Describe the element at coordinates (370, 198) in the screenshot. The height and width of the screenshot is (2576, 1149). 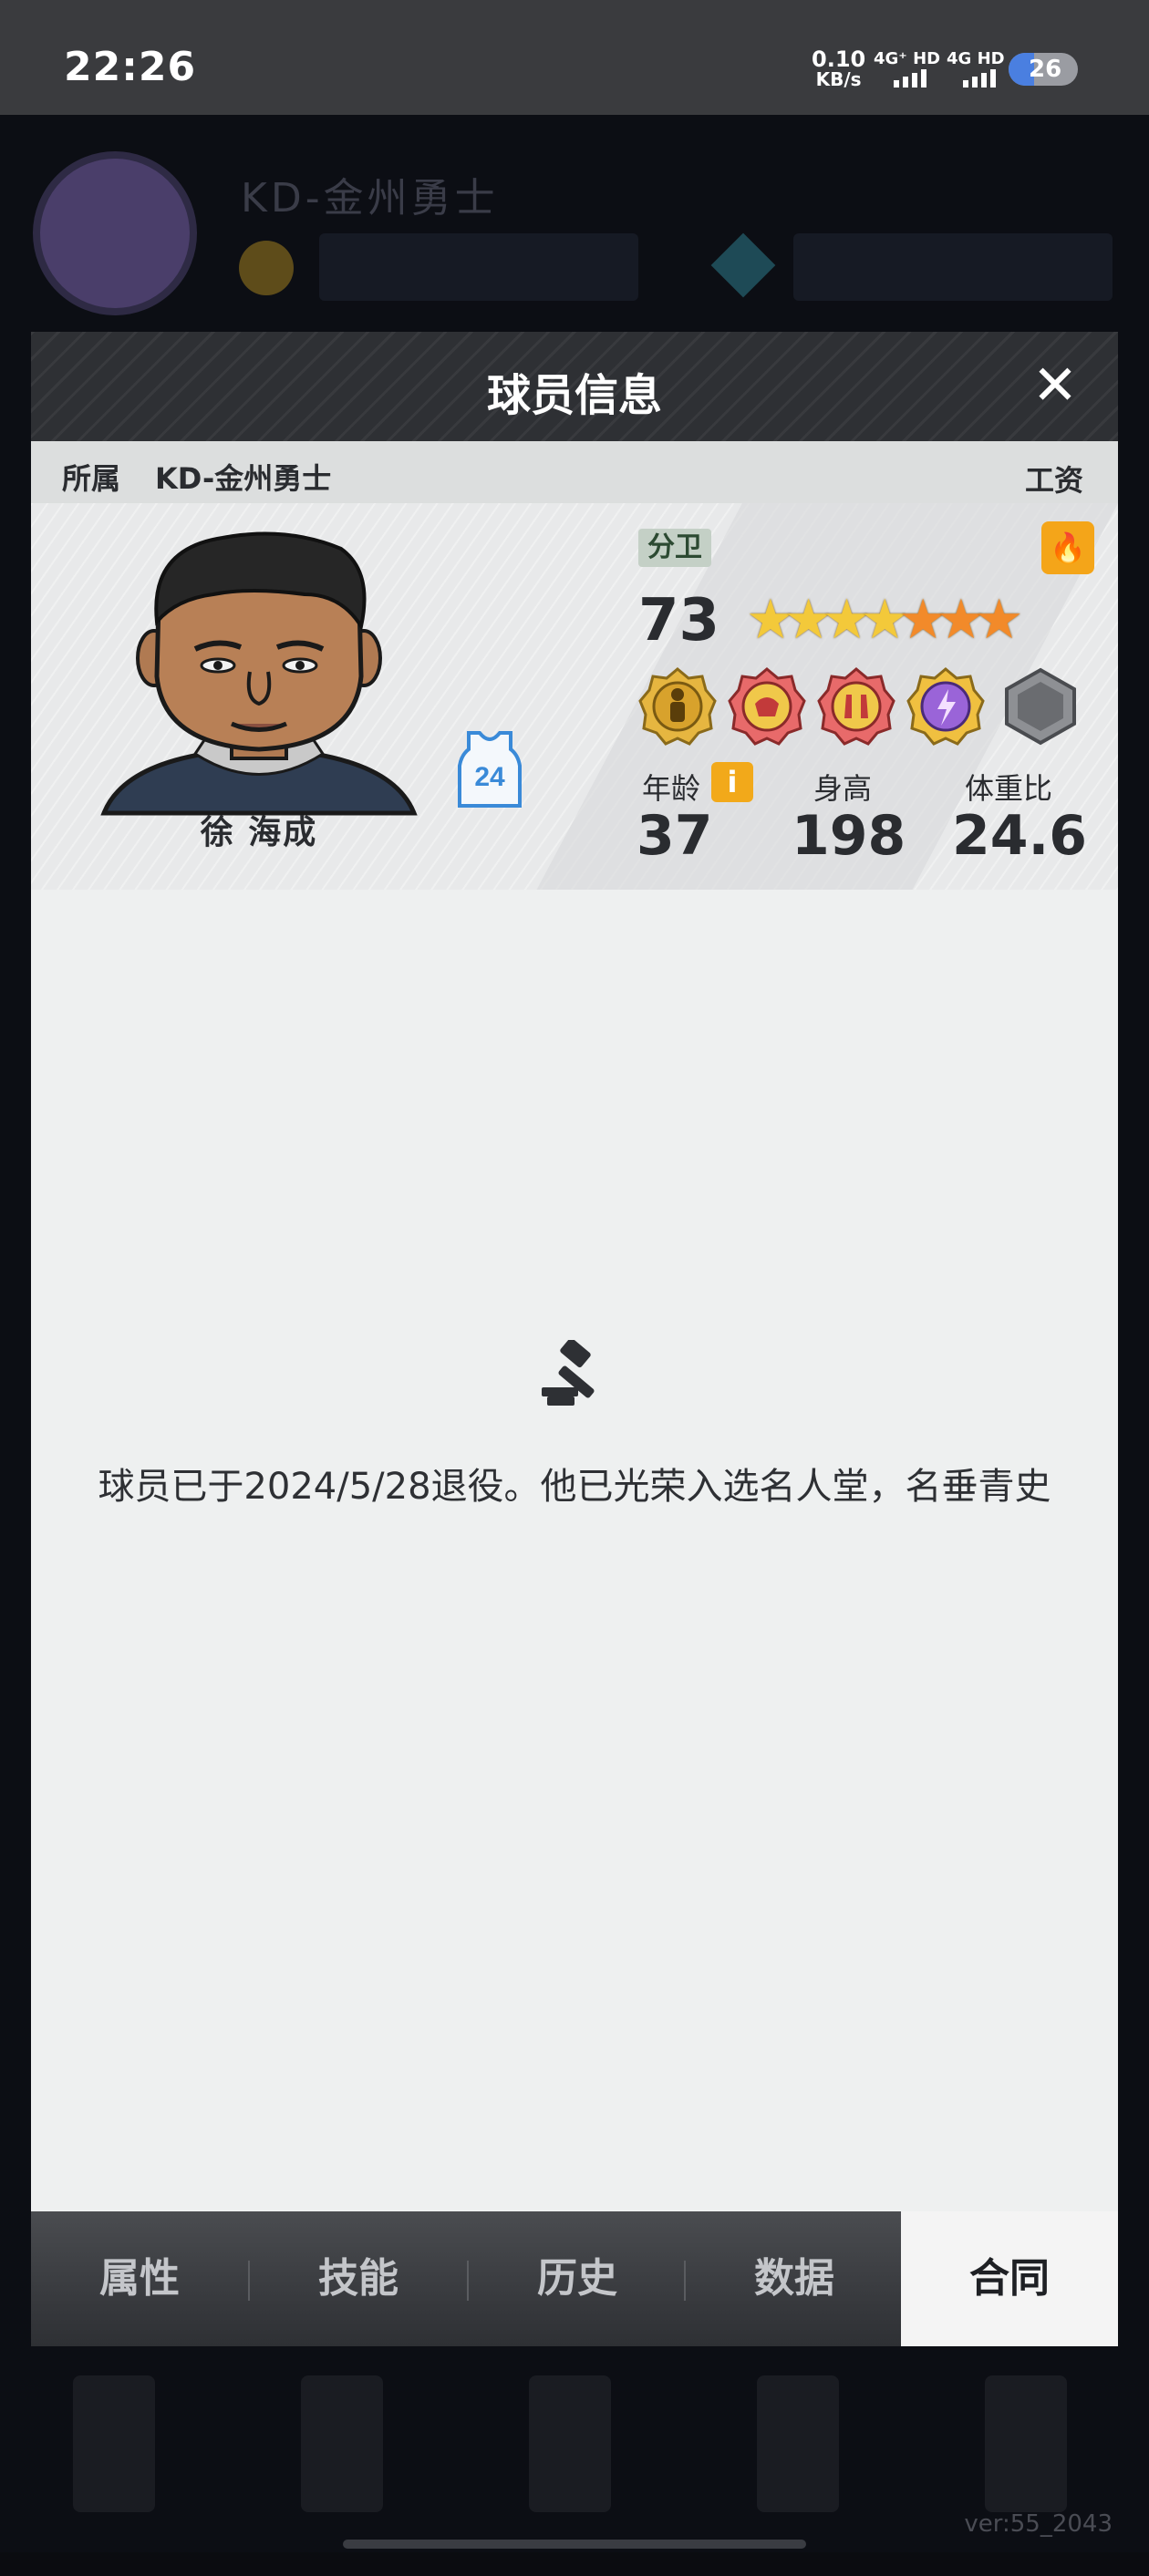
I see `background-team-name: KD-金州勇士` at that location.